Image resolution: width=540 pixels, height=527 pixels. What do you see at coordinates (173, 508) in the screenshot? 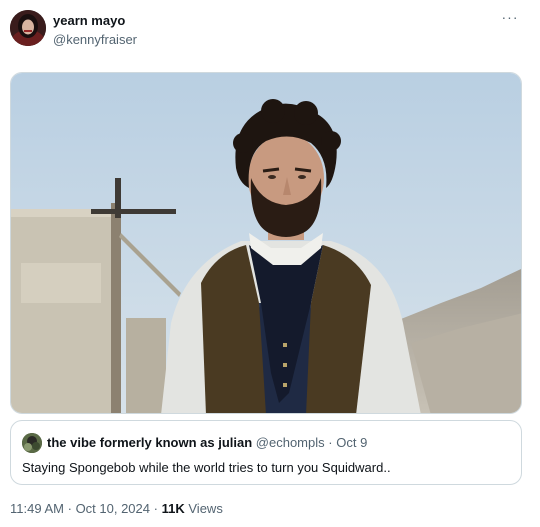
I see `views-count: 11K` at bounding box center [173, 508].